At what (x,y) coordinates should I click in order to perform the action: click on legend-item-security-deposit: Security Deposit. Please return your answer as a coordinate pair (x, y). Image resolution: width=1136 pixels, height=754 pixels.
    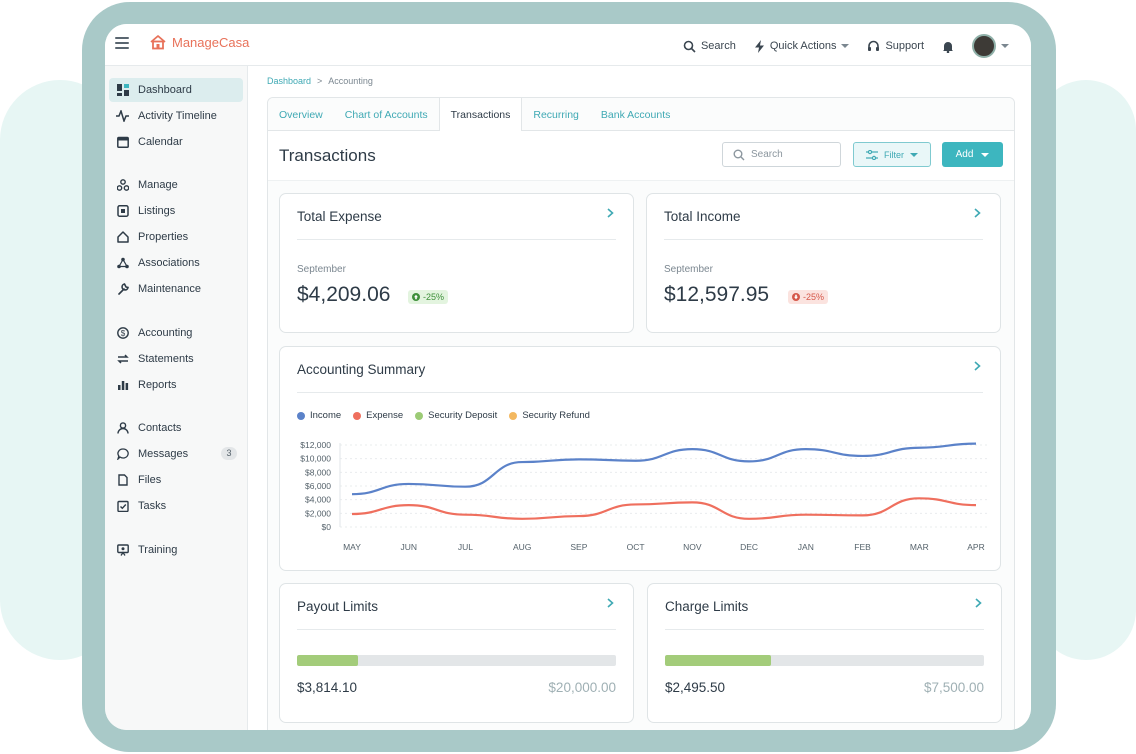
    Looking at the image, I should click on (456, 415).